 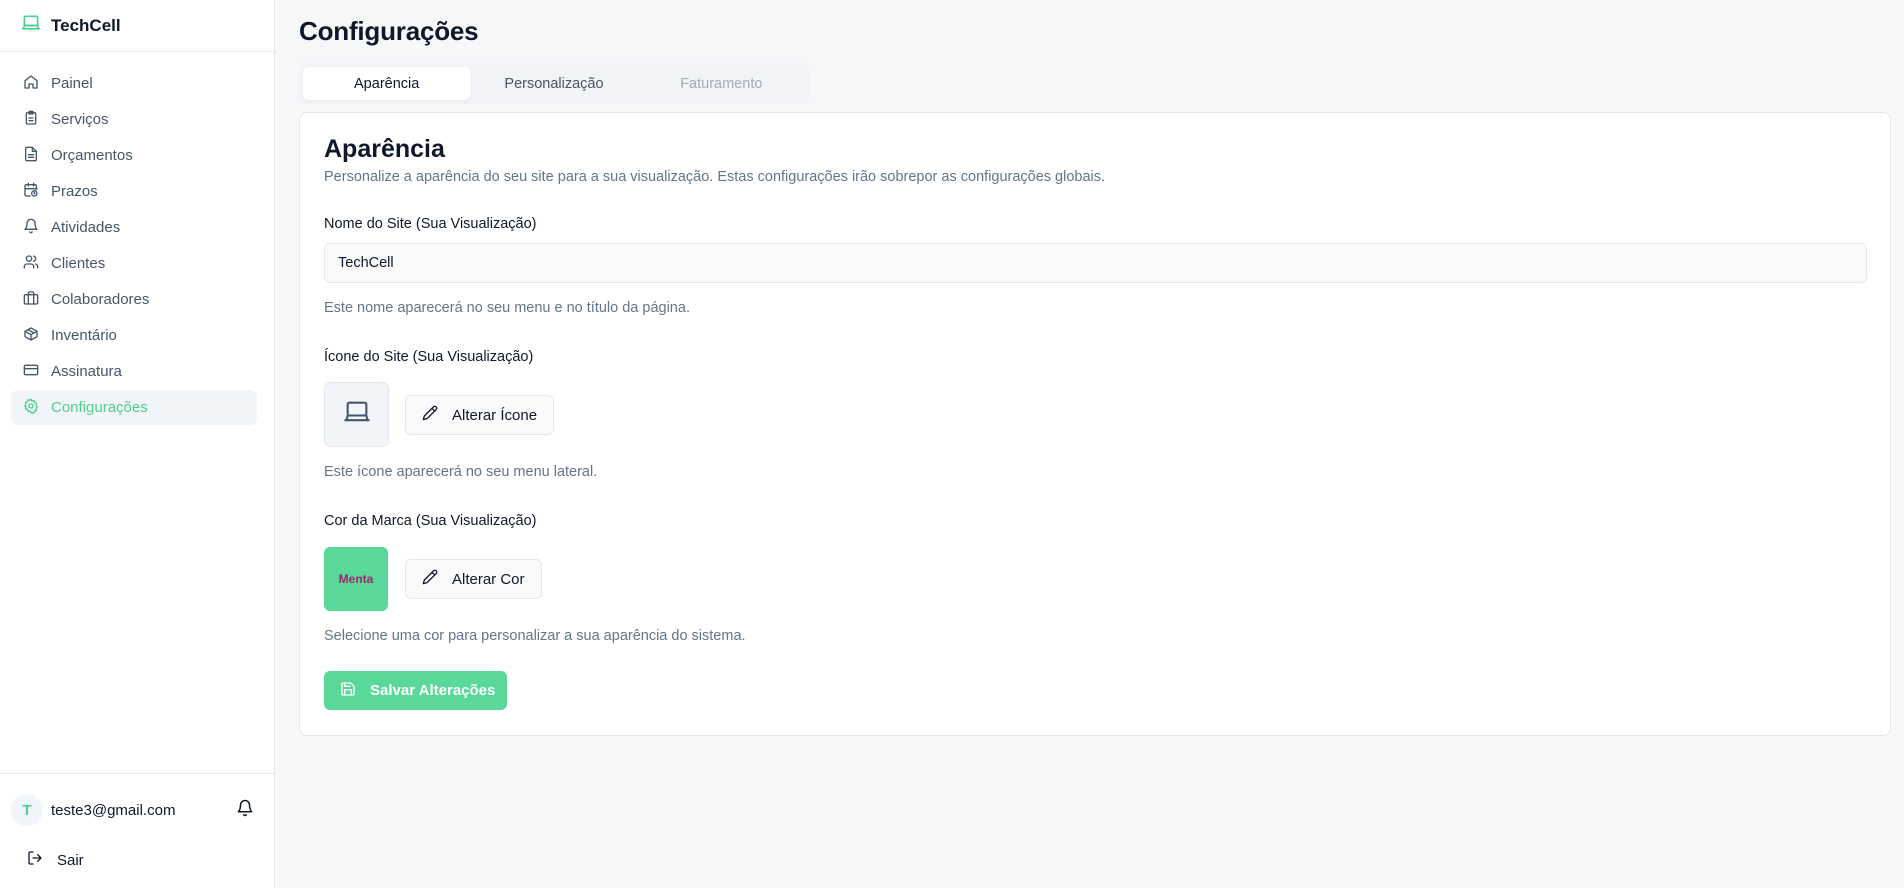 I want to click on log-out-icon, so click(x=35, y=860).